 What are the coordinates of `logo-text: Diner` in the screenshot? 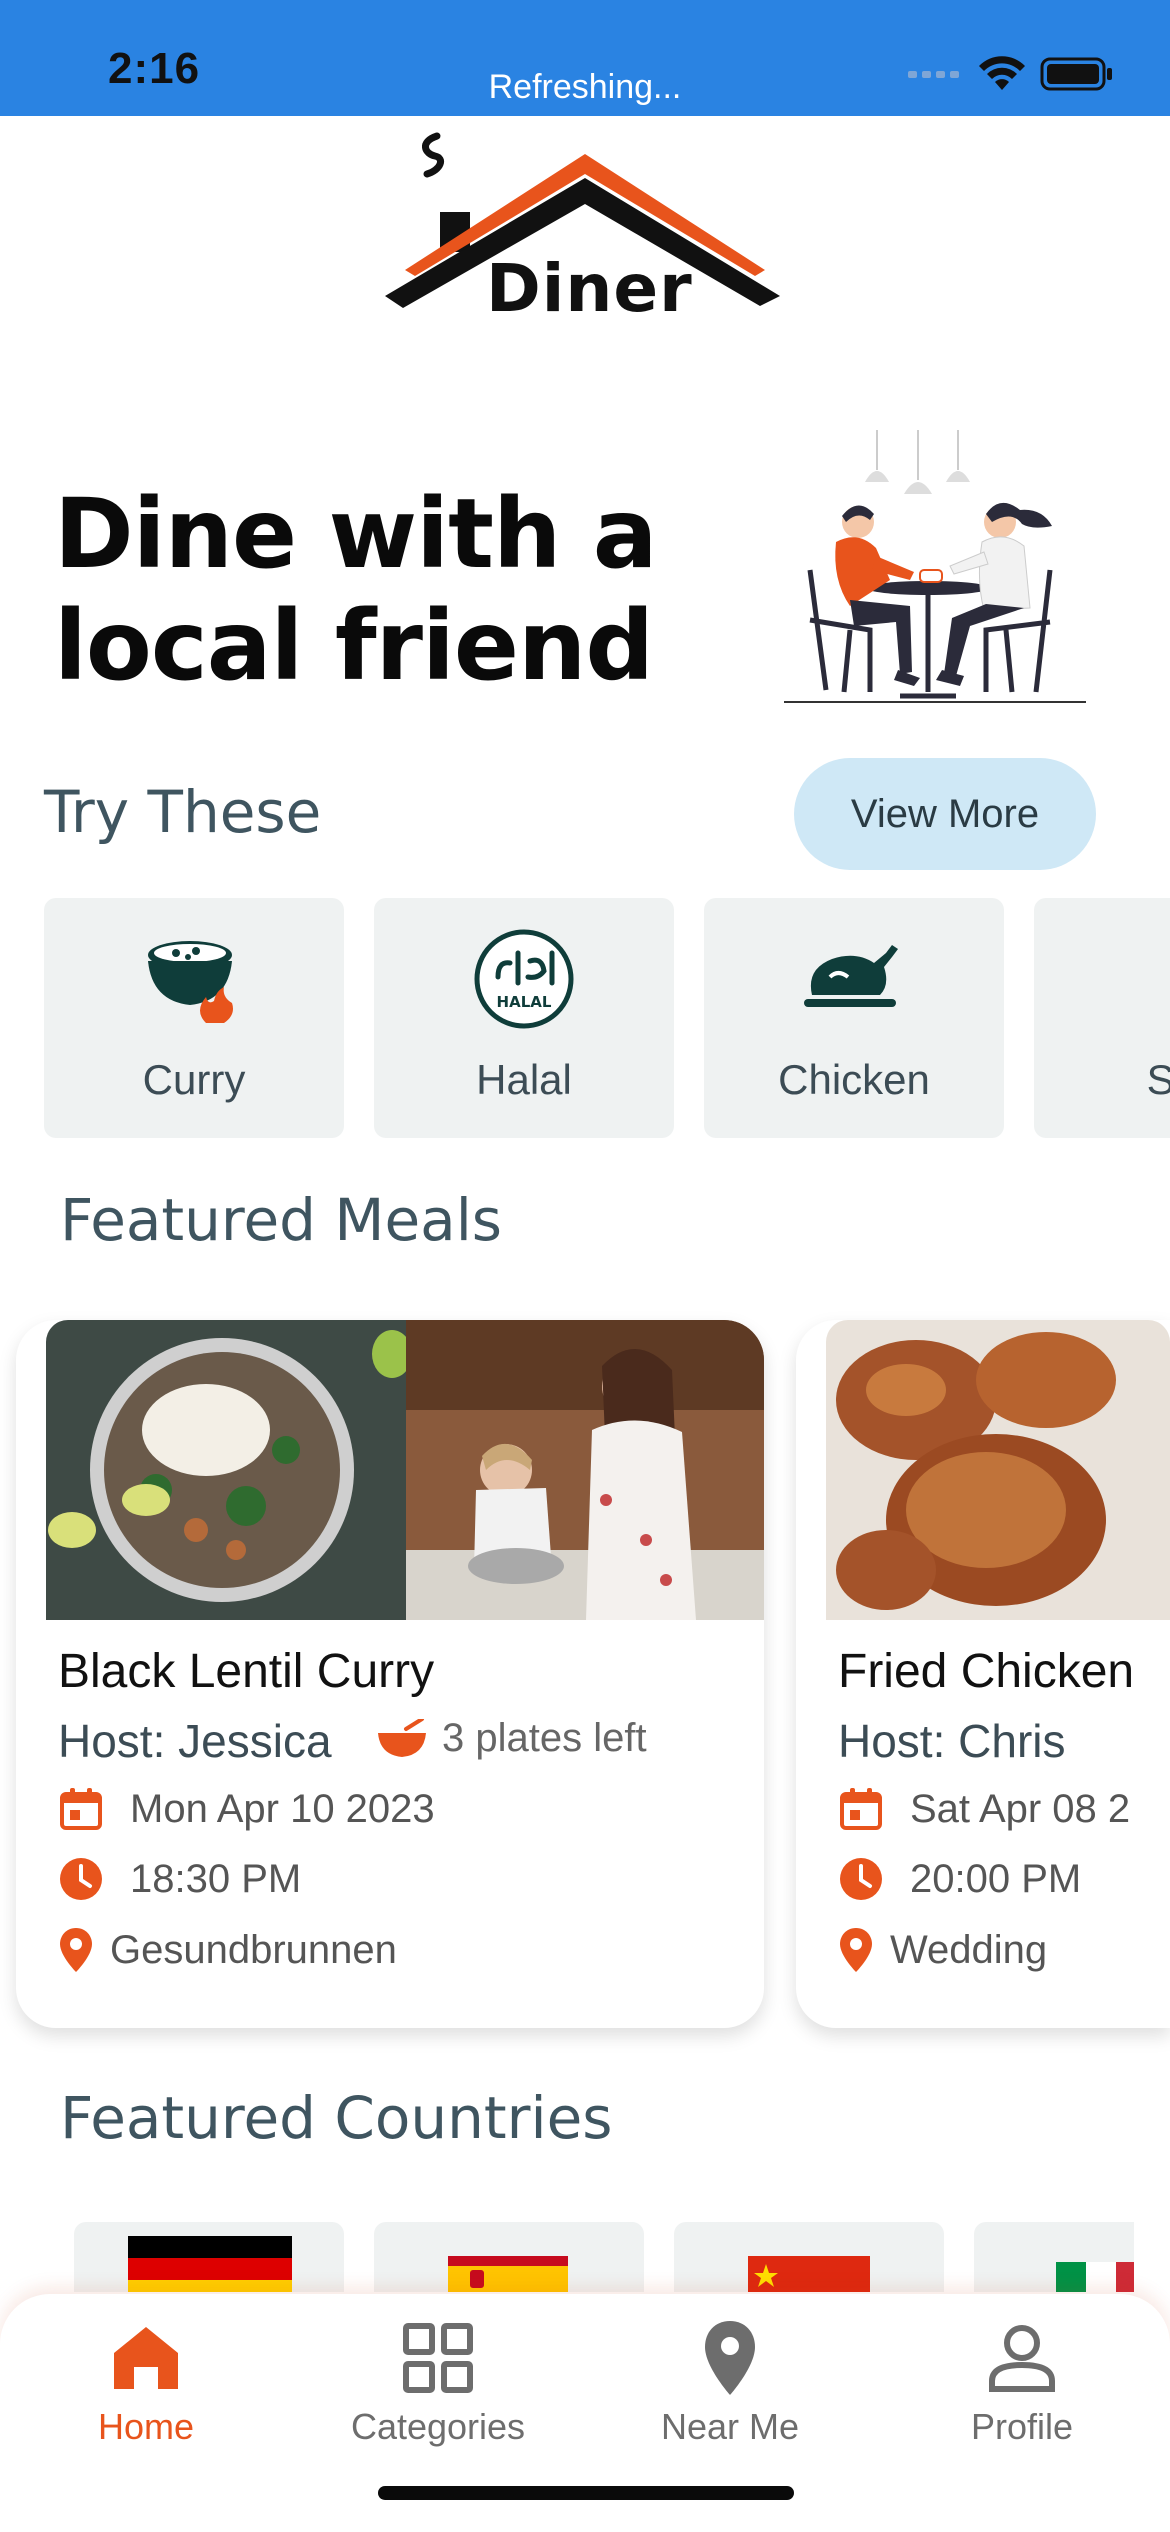 It's located at (589, 288).